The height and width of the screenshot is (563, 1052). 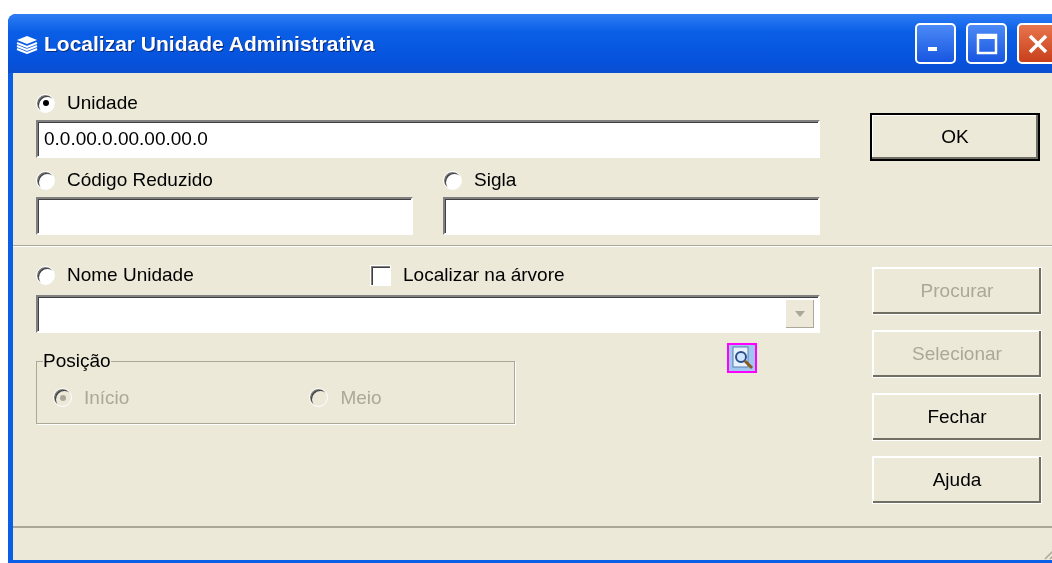 What do you see at coordinates (361, 397) in the screenshot?
I see `radio-label: Meio` at bounding box center [361, 397].